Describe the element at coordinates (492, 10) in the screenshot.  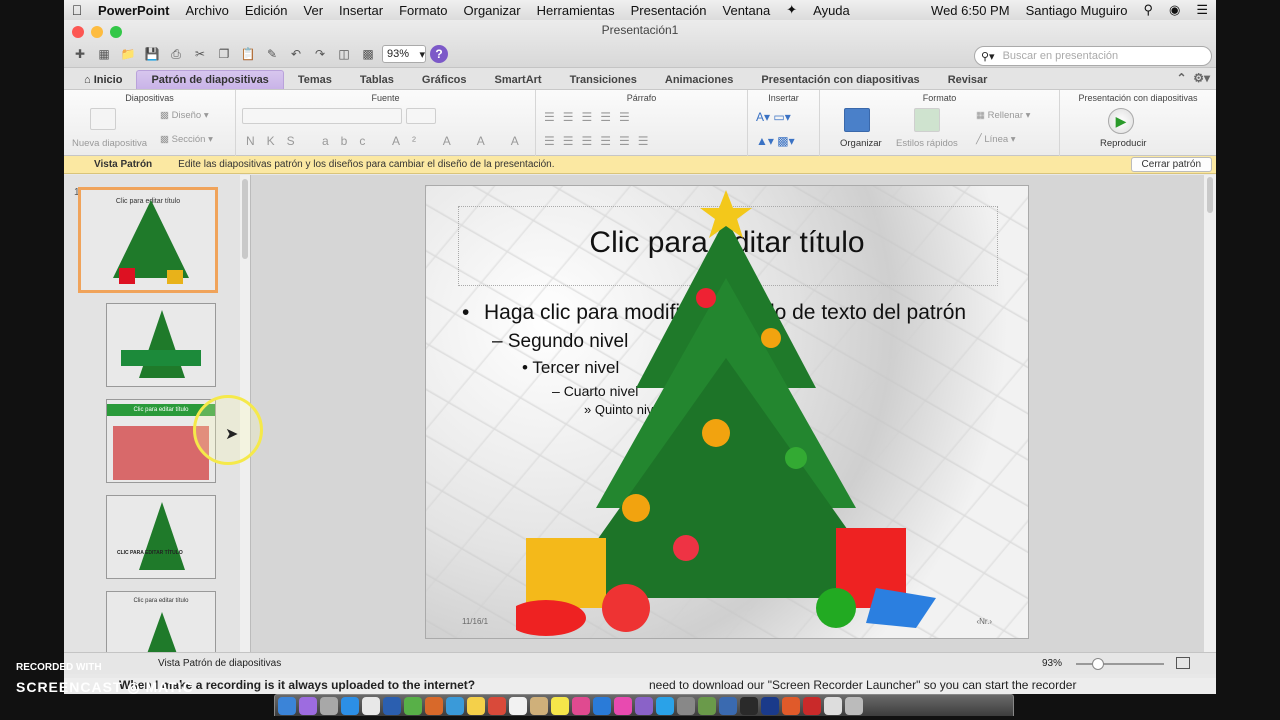
I see `menu-organizar: Organizar` at that location.